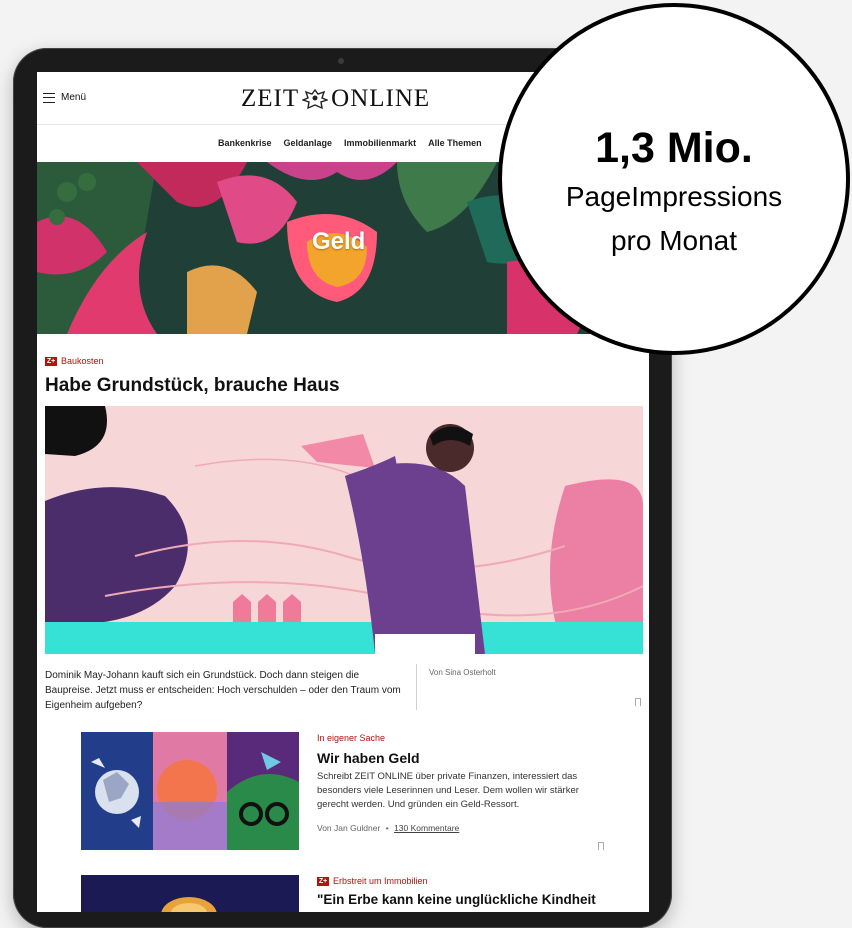 This screenshot has width=852, height=928. What do you see at coordinates (674, 196) in the screenshot?
I see `stat-label-line1: PageImpressions` at bounding box center [674, 196].